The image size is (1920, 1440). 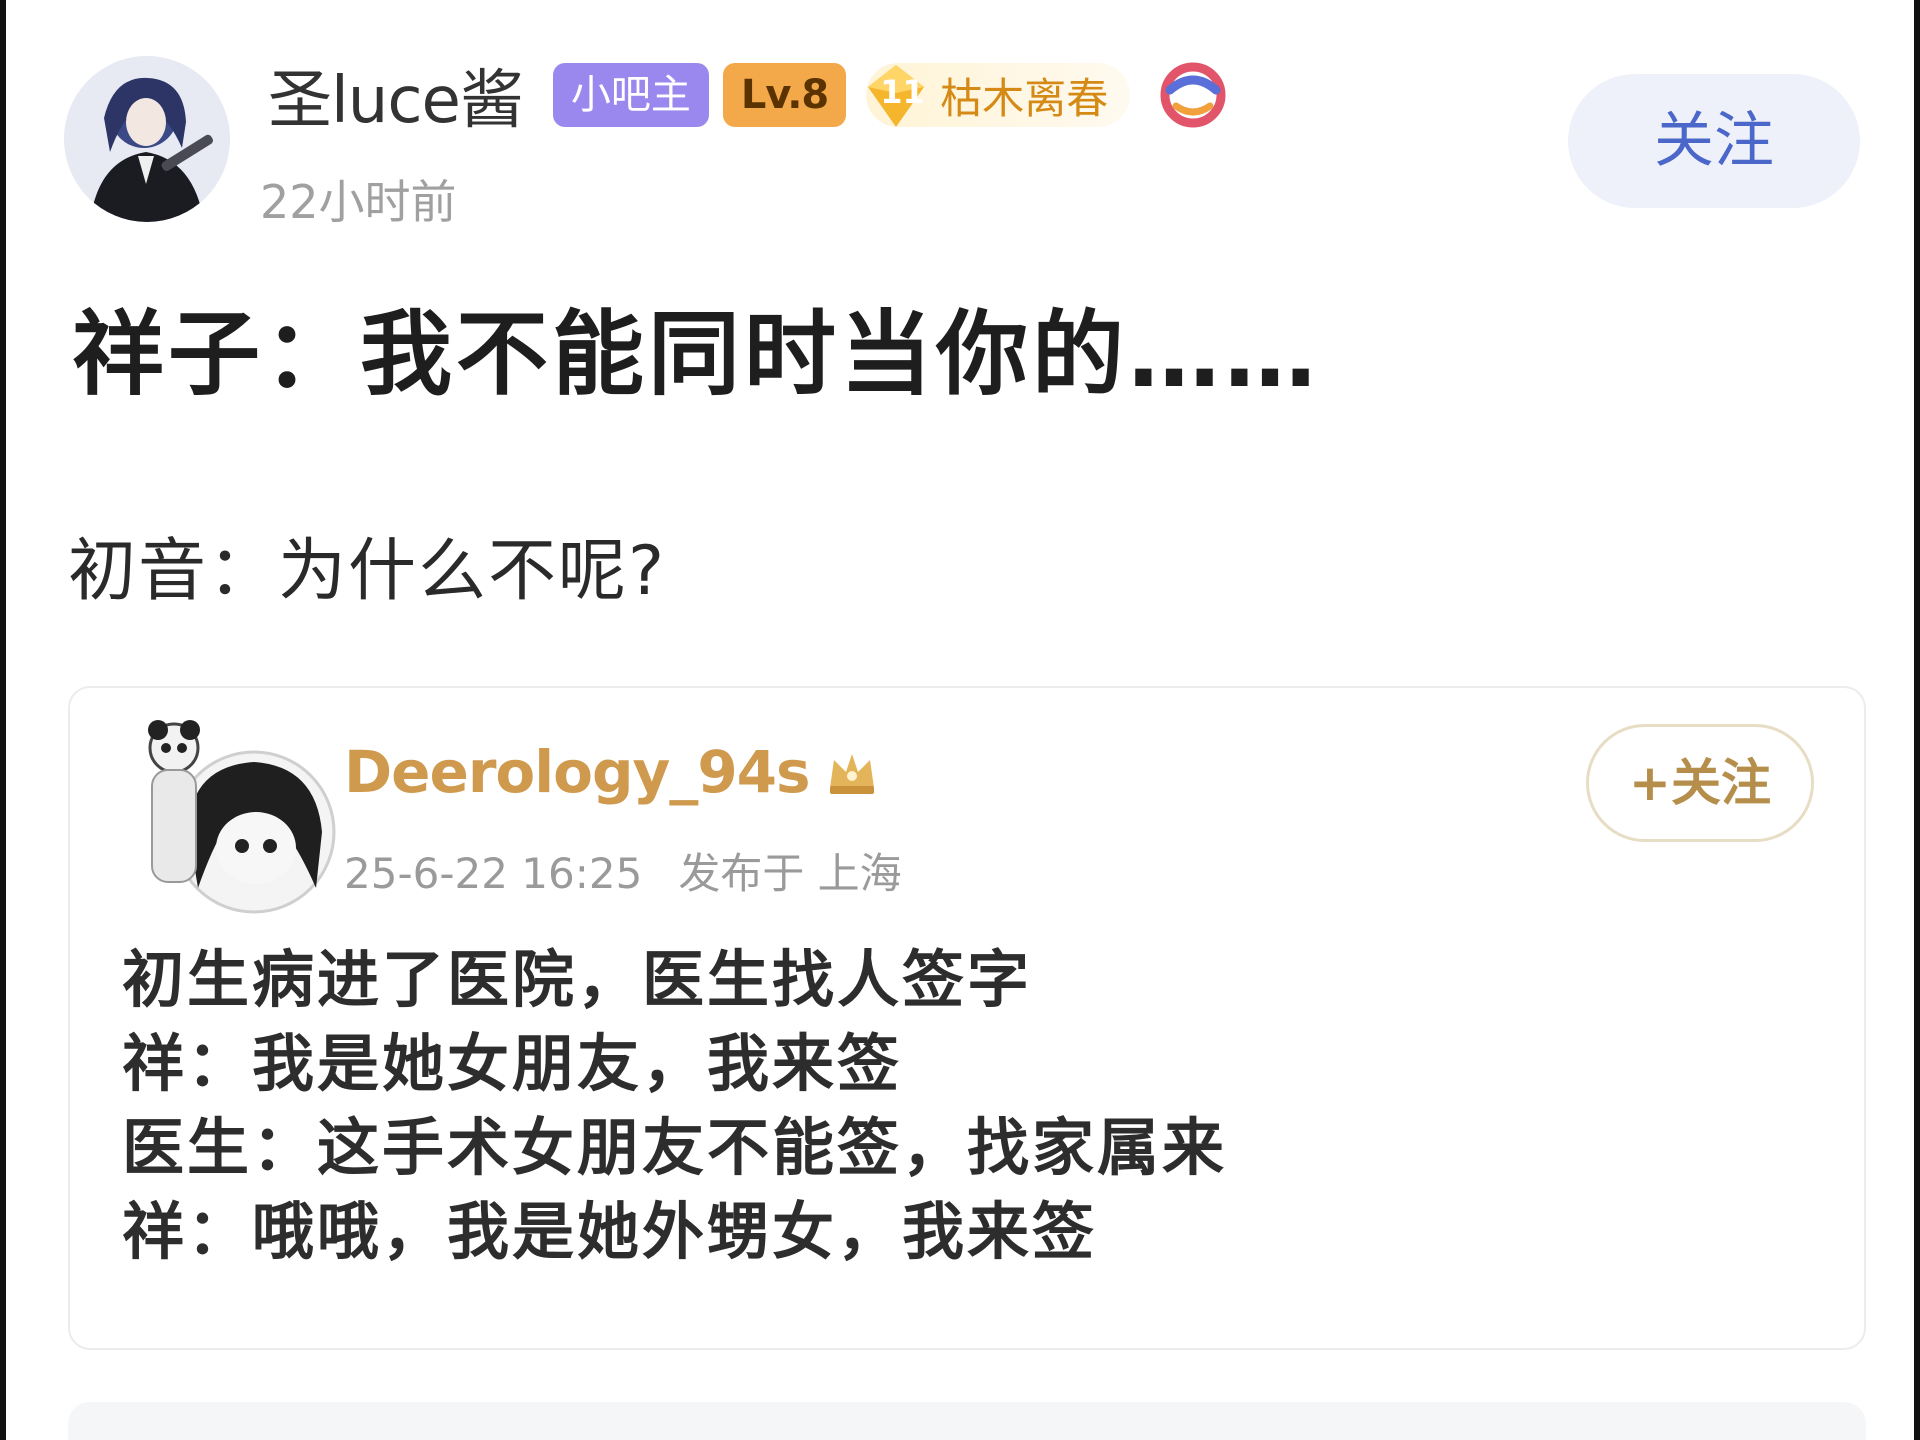 What do you see at coordinates (577, 772) in the screenshot?
I see `quote-author-username: Deerology_94s` at bounding box center [577, 772].